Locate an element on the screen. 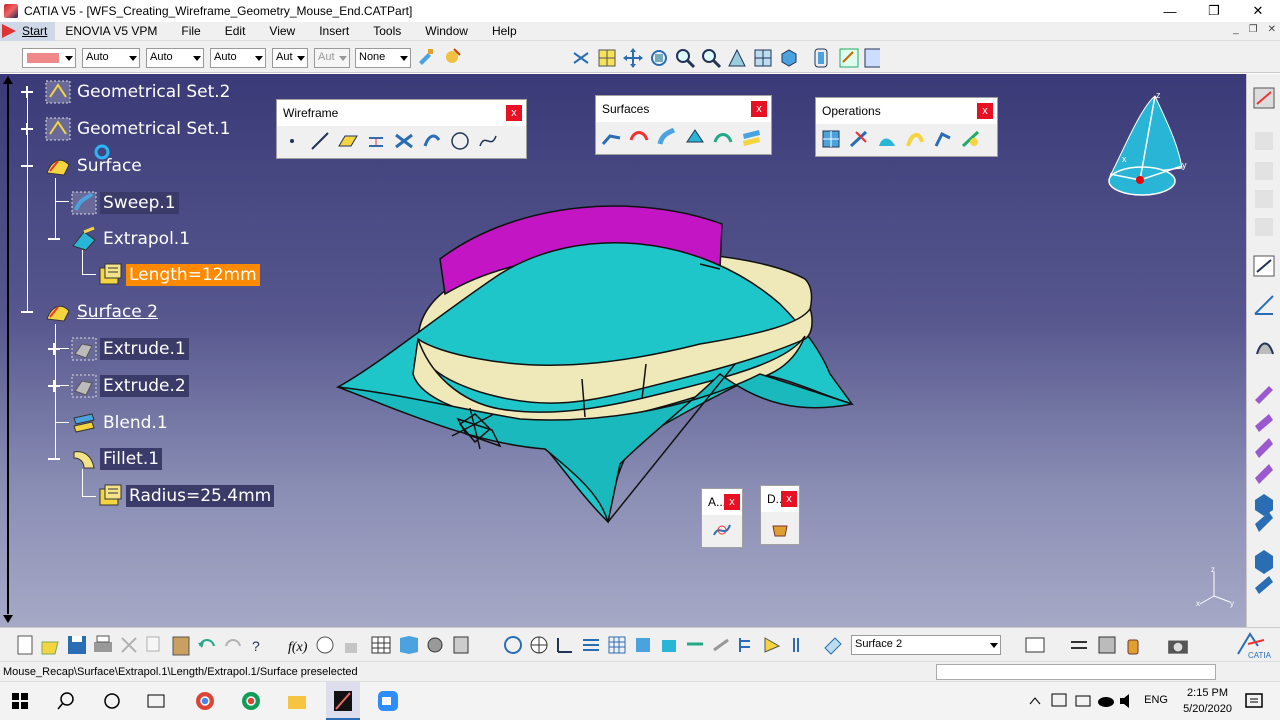  minimize-icon: — is located at coordinates (1170, 11).